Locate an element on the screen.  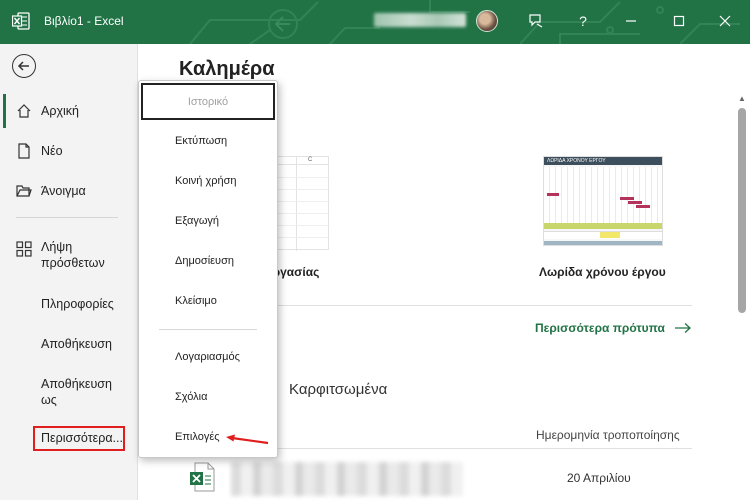
maximize-button is located at coordinates (679, 21).